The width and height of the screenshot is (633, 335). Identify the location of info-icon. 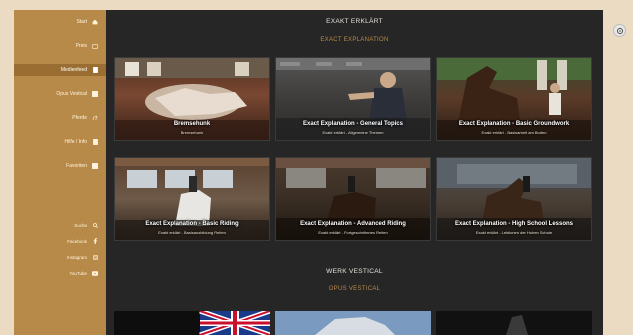
(95, 142).